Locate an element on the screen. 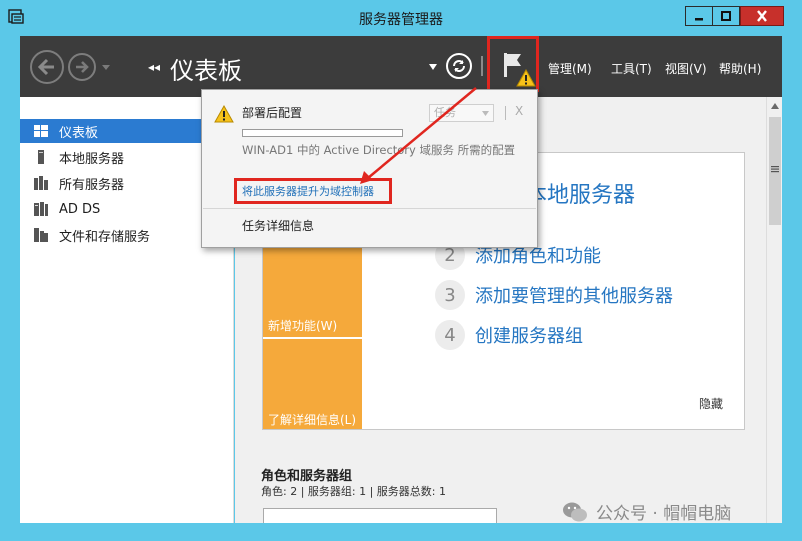  annotation-arrowhead-icon is located at coordinates (366, 177).